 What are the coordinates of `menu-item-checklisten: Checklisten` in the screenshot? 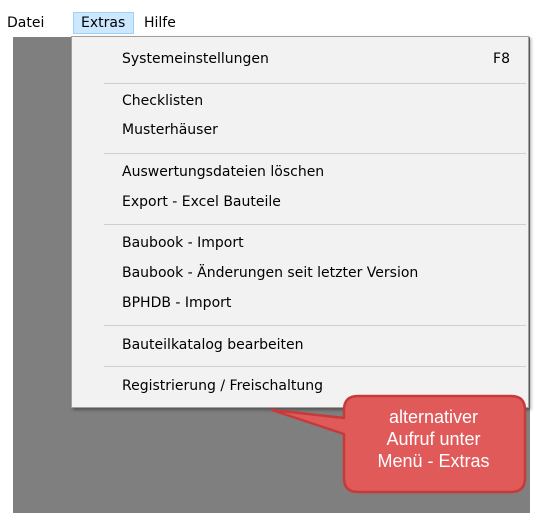 It's located at (316, 101).